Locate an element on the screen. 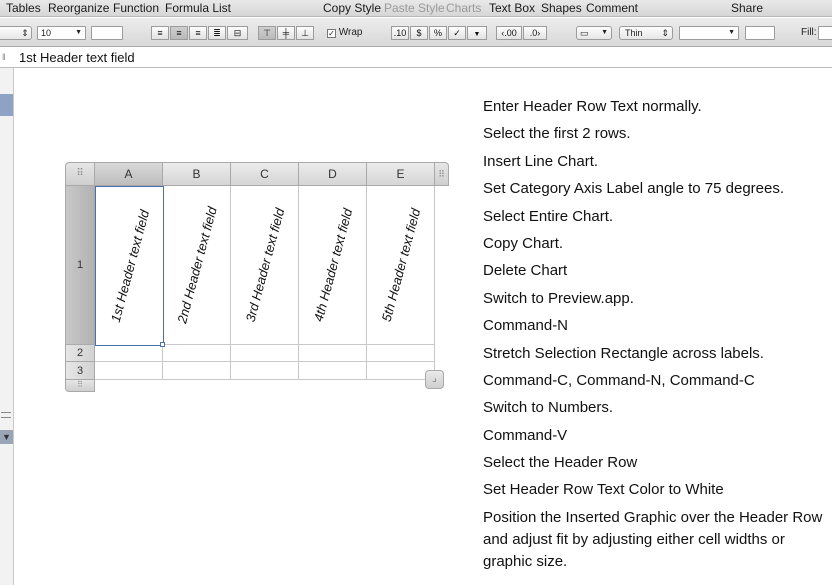 The image size is (832, 585). checkbox-format-label: ✓ is located at coordinates (457, 33).